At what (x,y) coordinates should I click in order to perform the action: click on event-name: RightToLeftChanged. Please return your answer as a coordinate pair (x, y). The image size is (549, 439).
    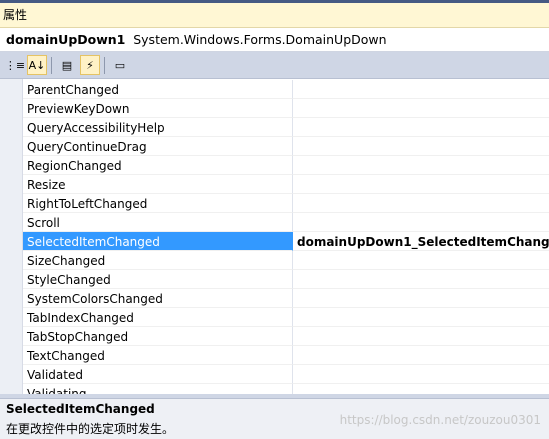
    Looking at the image, I should click on (158, 203).